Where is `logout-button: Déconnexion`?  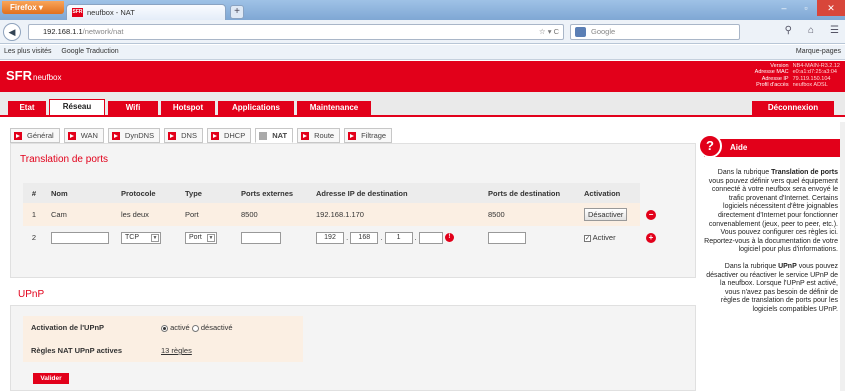 logout-button: Déconnexion is located at coordinates (793, 108).